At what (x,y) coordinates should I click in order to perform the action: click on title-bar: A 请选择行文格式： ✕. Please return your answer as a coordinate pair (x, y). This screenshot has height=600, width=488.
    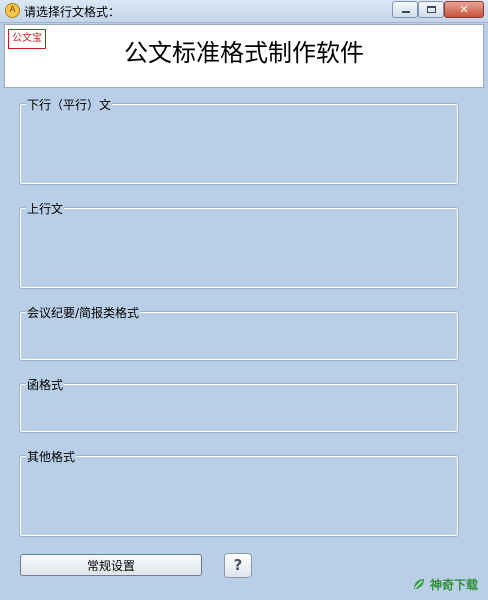
    Looking at the image, I should click on (244, 11).